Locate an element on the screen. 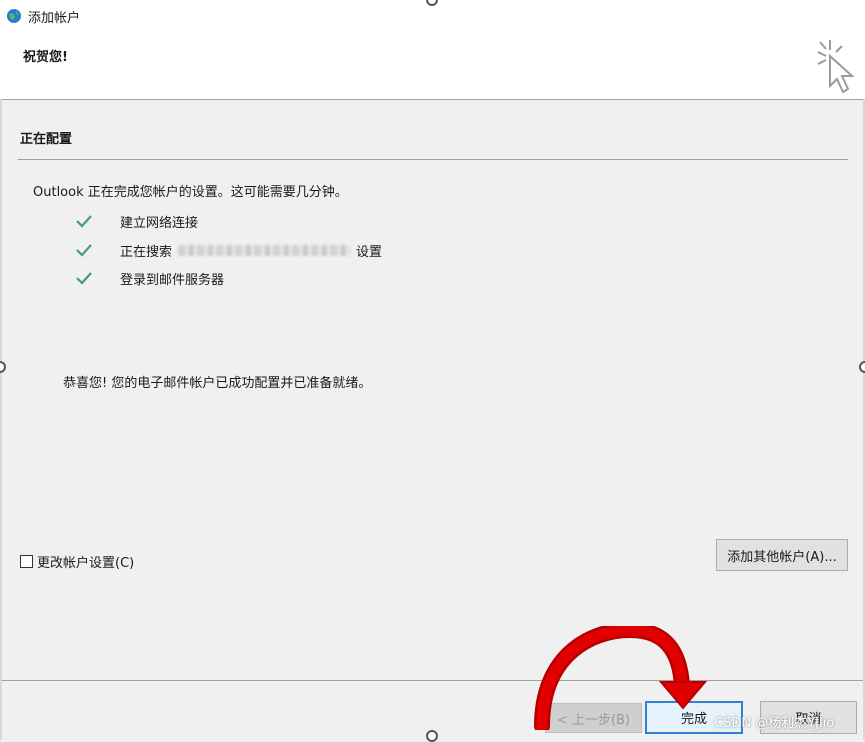  checkbox-label: 更改帐户设置(C) is located at coordinates (86, 563).